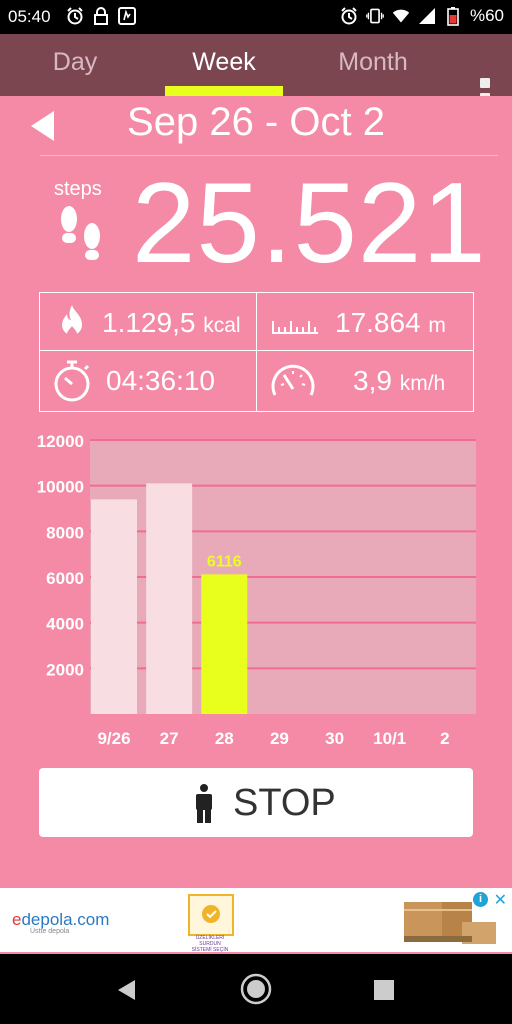 The width and height of the screenshot is (512, 1024). Describe the element at coordinates (160, 380) in the screenshot. I see `duration-value: 04:36:10` at that location.